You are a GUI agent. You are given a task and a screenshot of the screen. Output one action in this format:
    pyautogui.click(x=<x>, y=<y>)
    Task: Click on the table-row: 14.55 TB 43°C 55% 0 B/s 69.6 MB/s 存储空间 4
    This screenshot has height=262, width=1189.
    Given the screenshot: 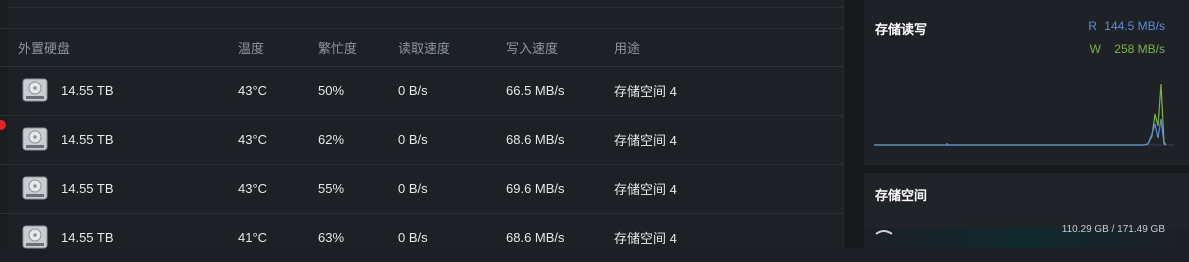 What is the action you would take?
    pyautogui.click(x=421, y=189)
    